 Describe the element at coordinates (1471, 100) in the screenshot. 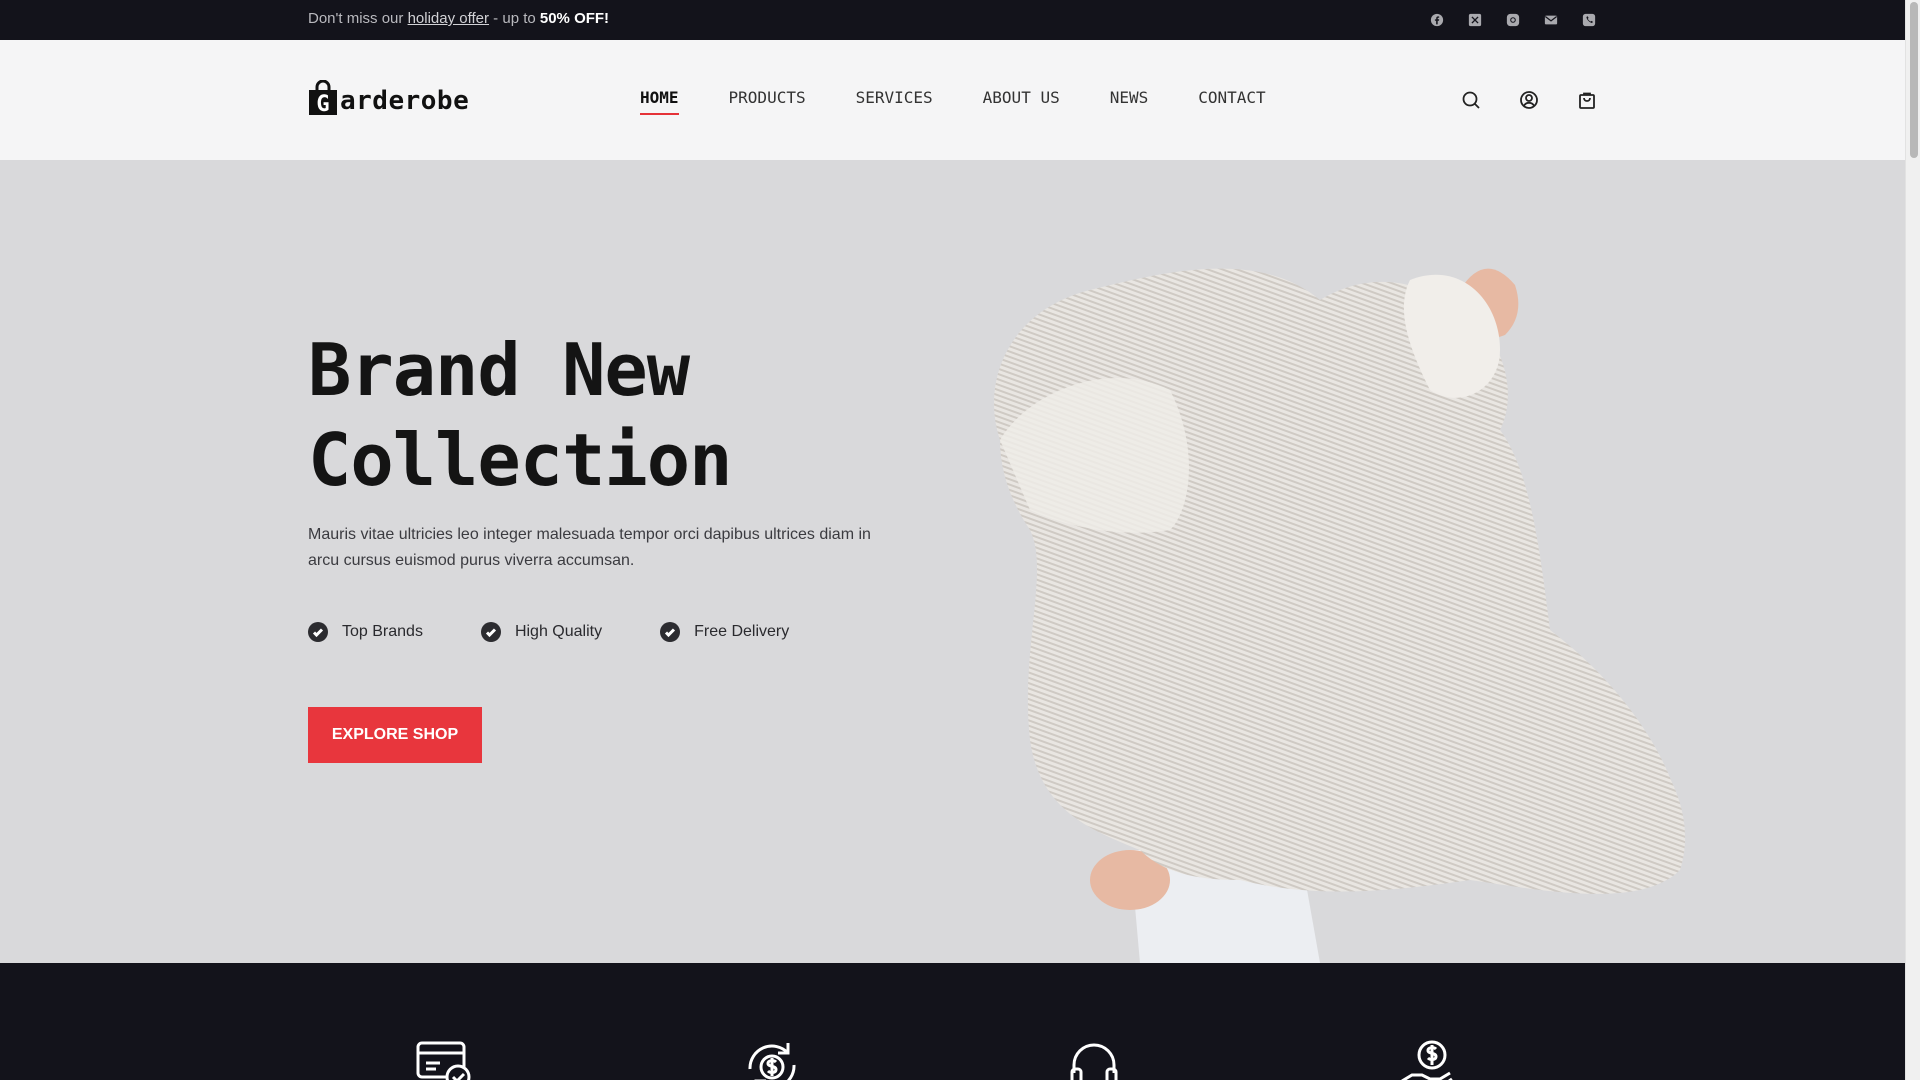

I see `search-icon` at that location.